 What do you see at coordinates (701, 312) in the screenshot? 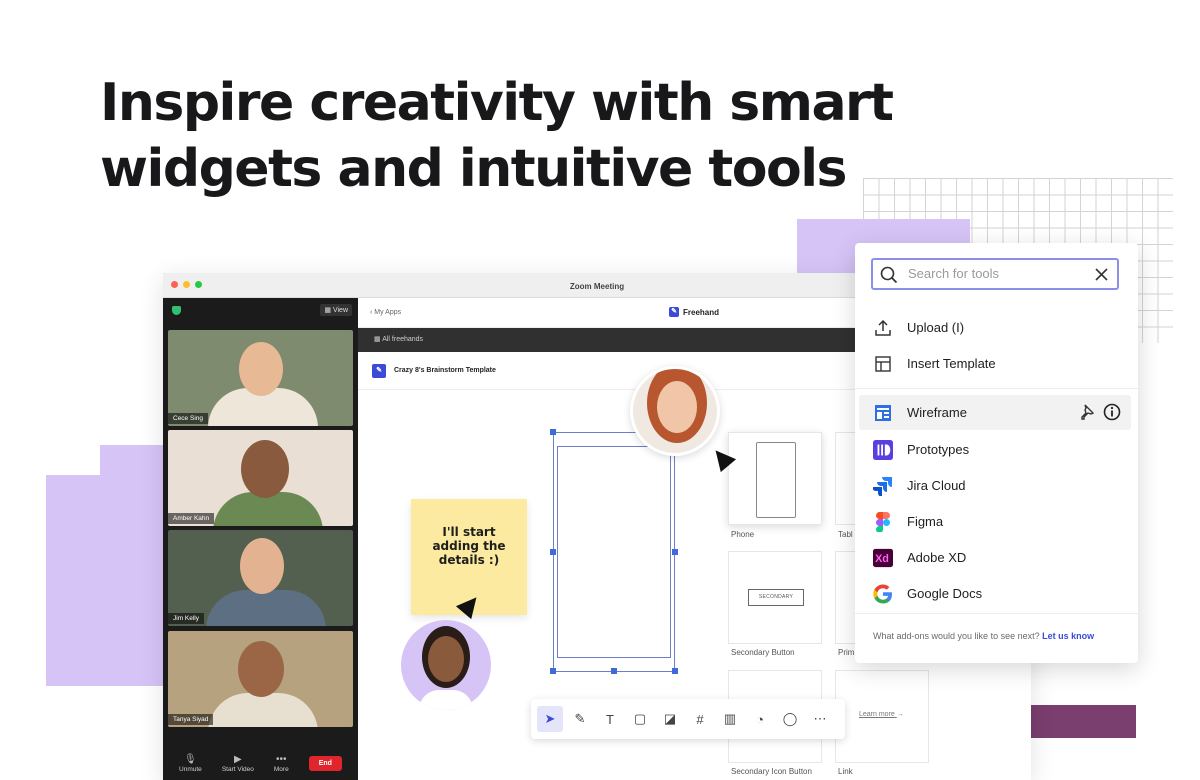
I see `freehand-name: Freehand` at bounding box center [701, 312].